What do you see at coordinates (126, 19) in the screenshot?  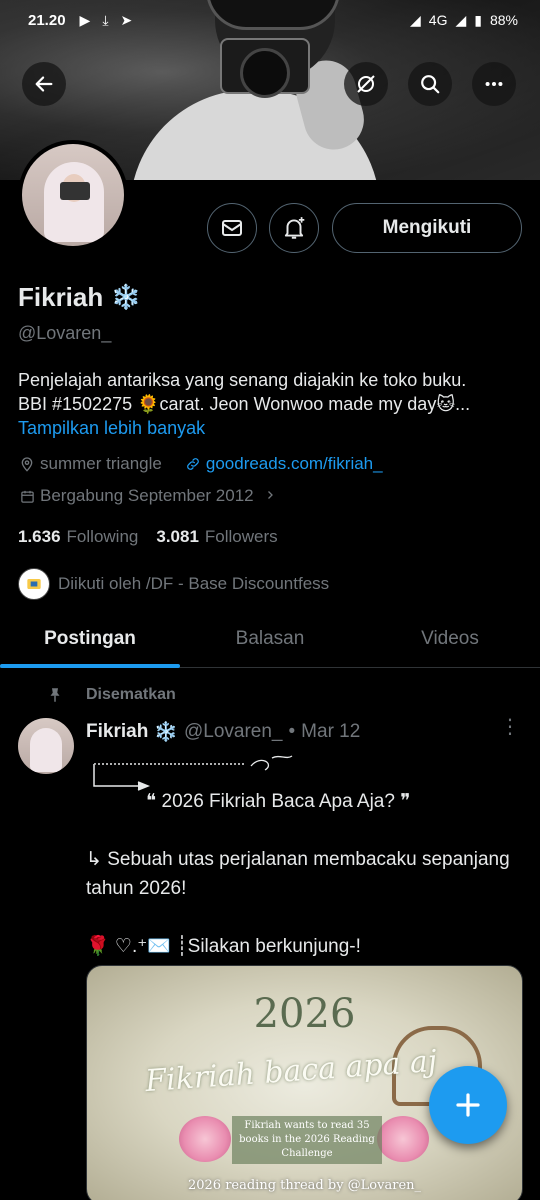 I see `telegram-icon: ➤` at bounding box center [126, 19].